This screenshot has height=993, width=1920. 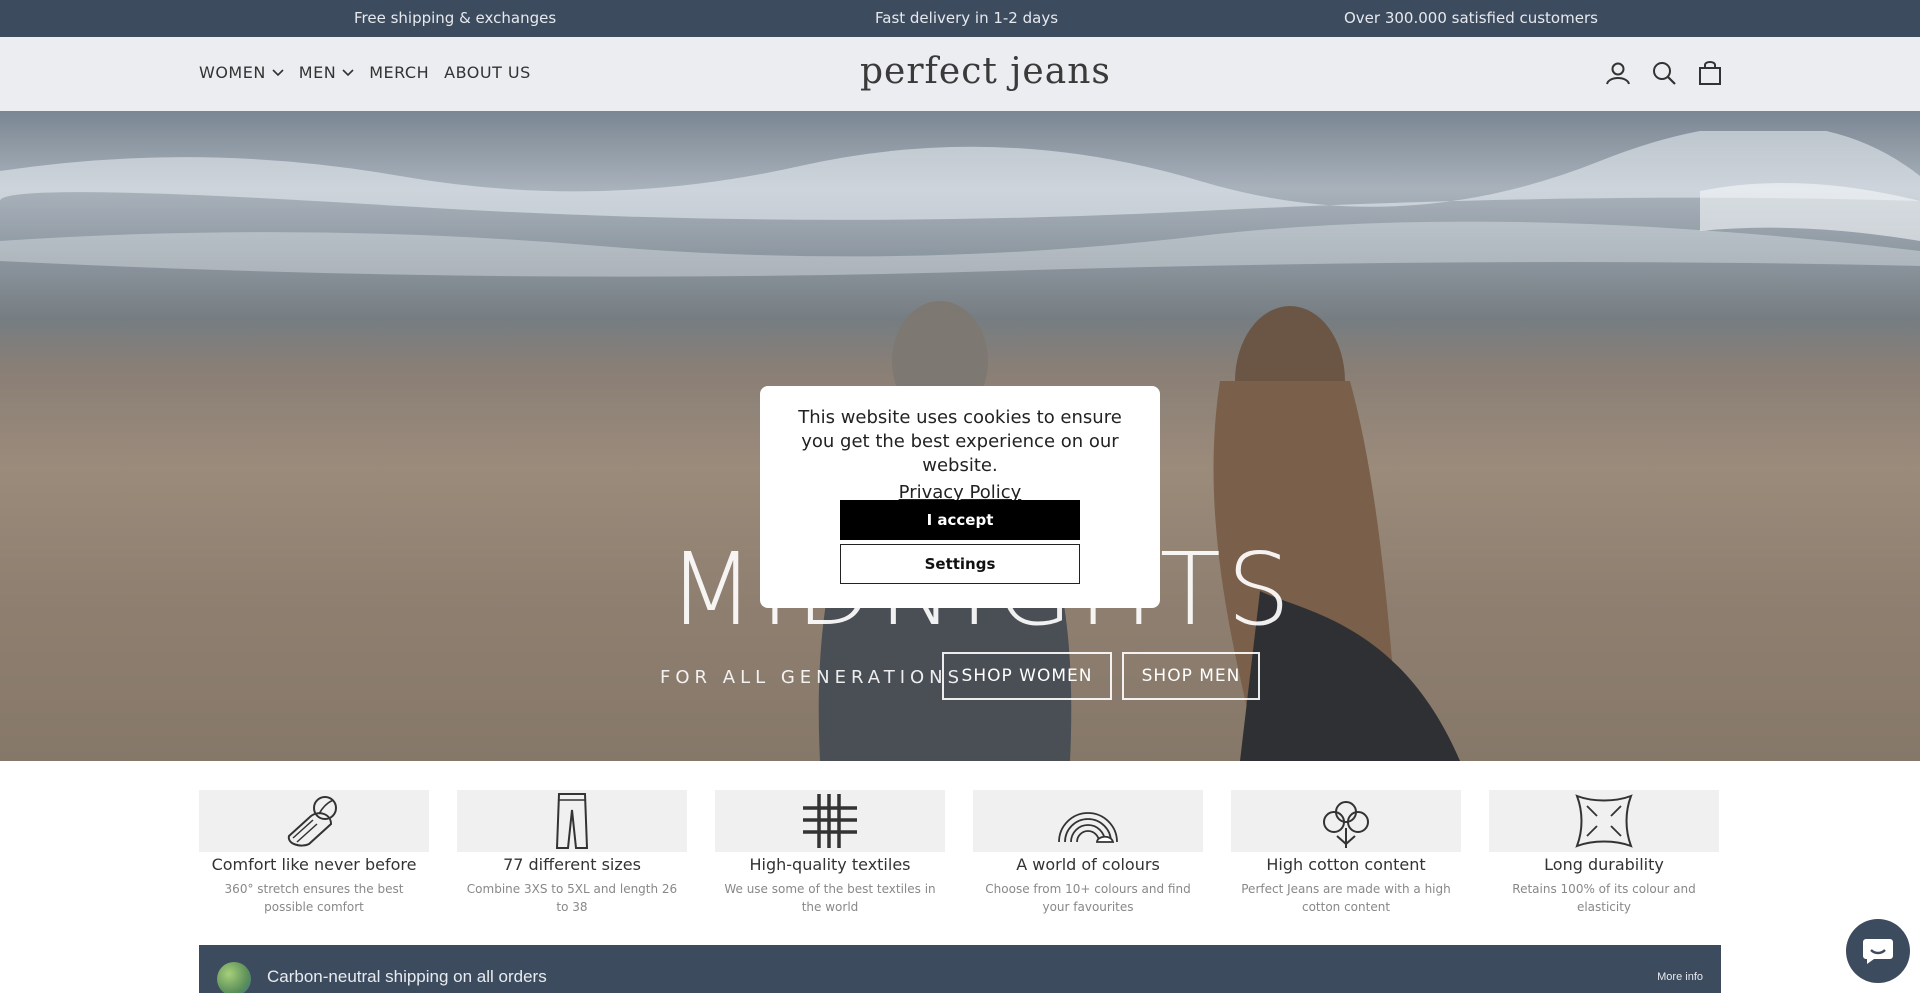 I want to click on cotton-icon, so click(x=1346, y=824).